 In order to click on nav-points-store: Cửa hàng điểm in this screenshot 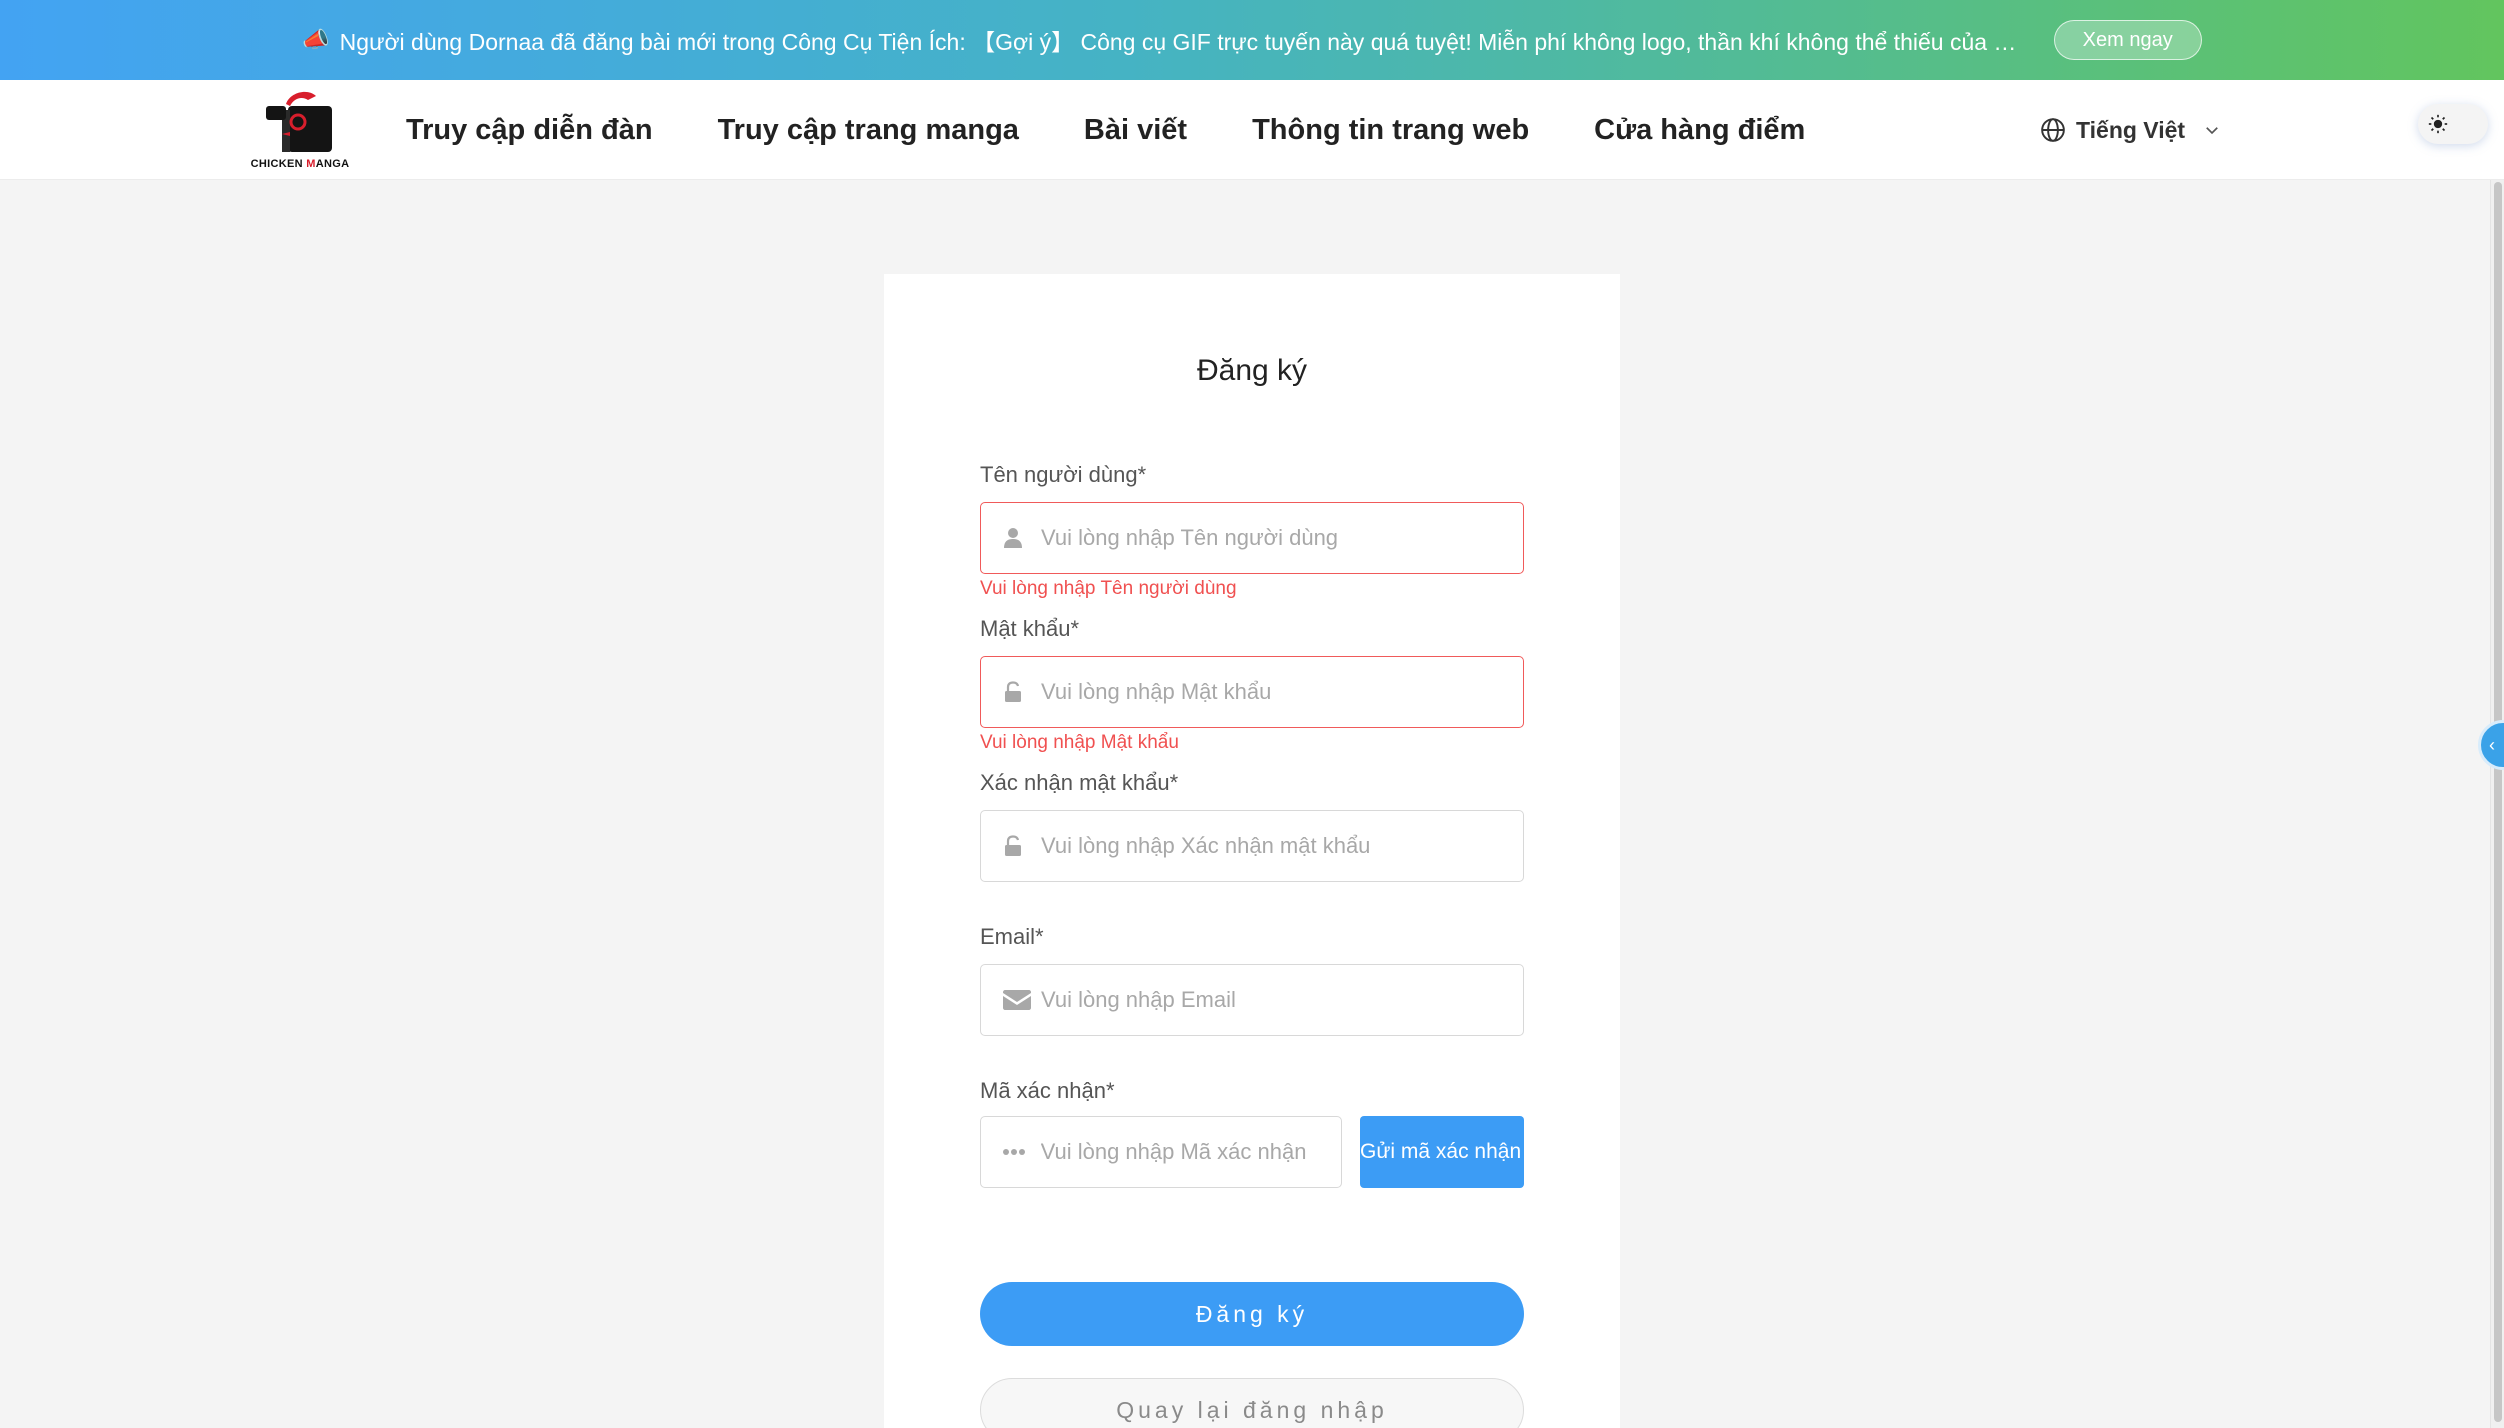, I will do `click(1699, 130)`.